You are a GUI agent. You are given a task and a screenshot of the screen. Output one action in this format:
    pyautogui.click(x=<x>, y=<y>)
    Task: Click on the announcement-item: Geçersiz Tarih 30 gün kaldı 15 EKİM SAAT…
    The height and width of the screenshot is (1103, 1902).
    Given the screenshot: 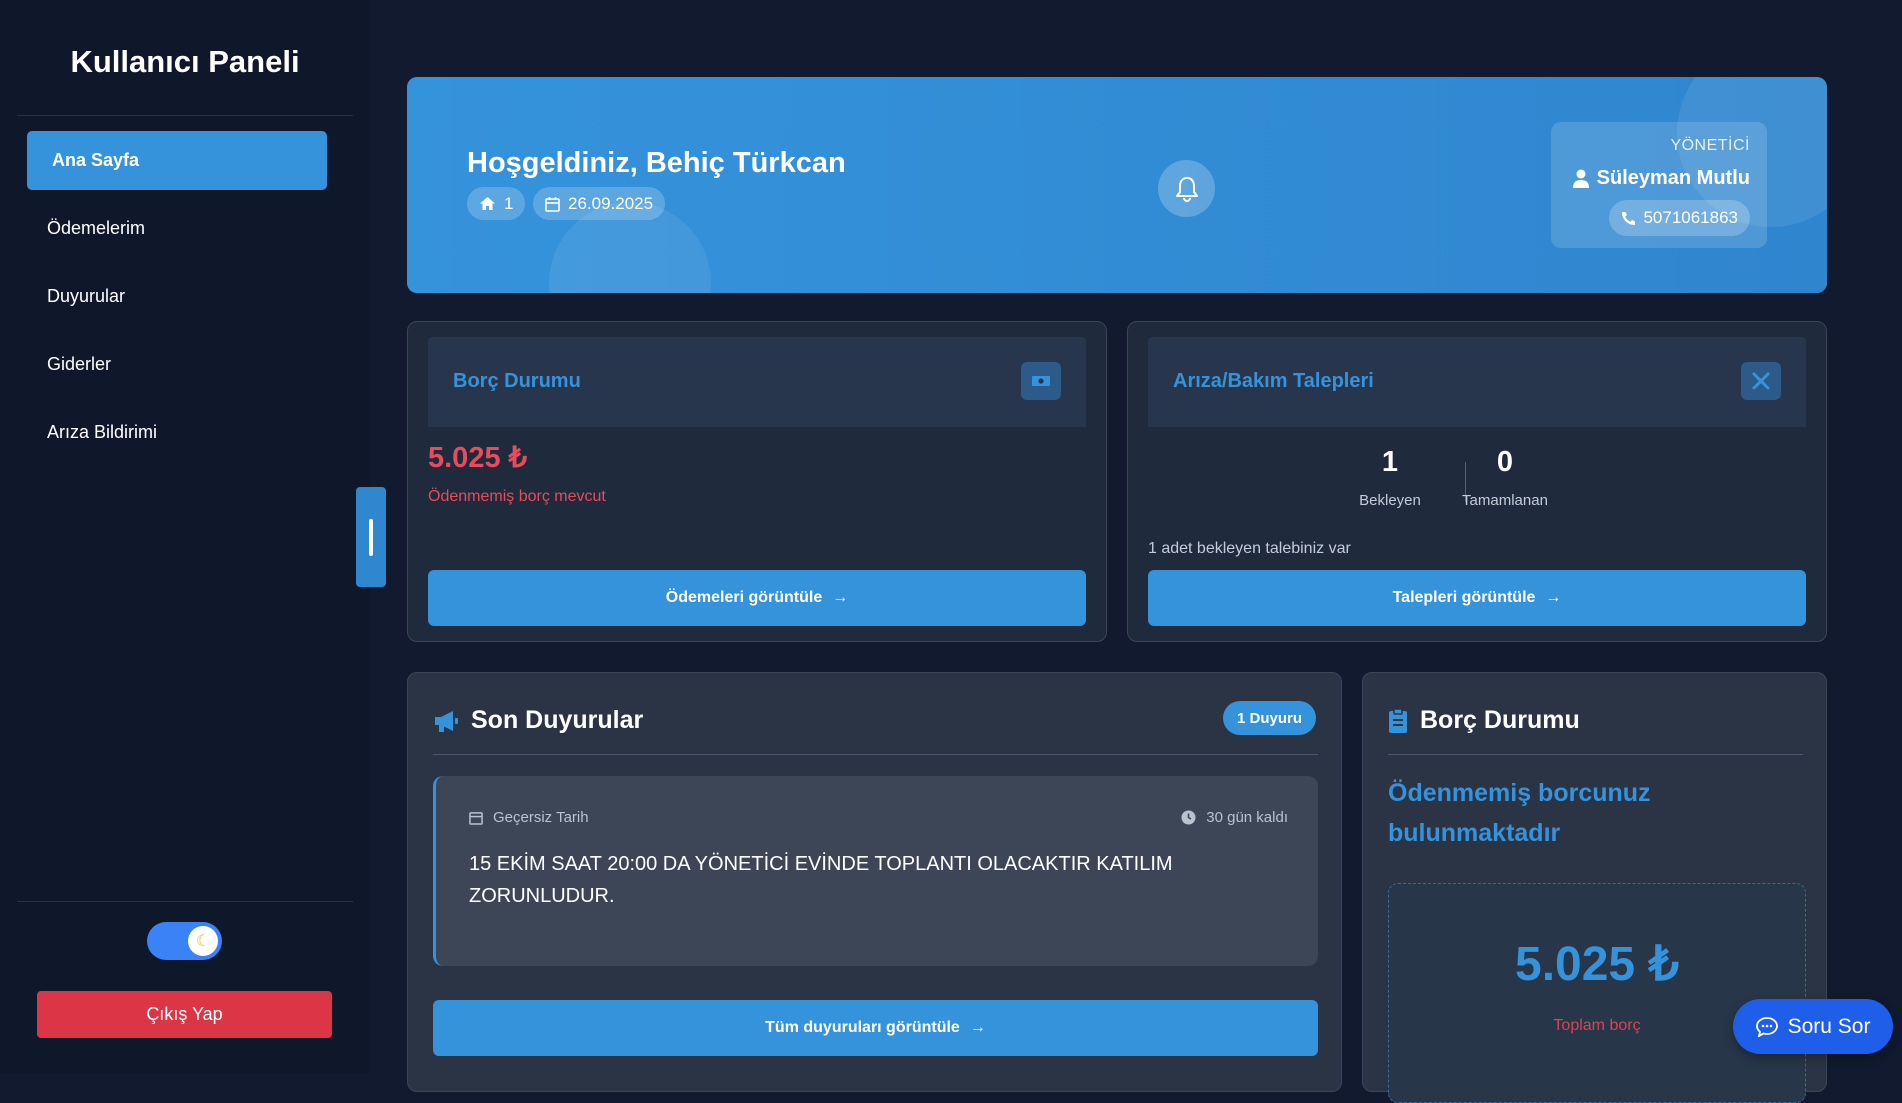 What is the action you would take?
    pyautogui.click(x=875, y=871)
    